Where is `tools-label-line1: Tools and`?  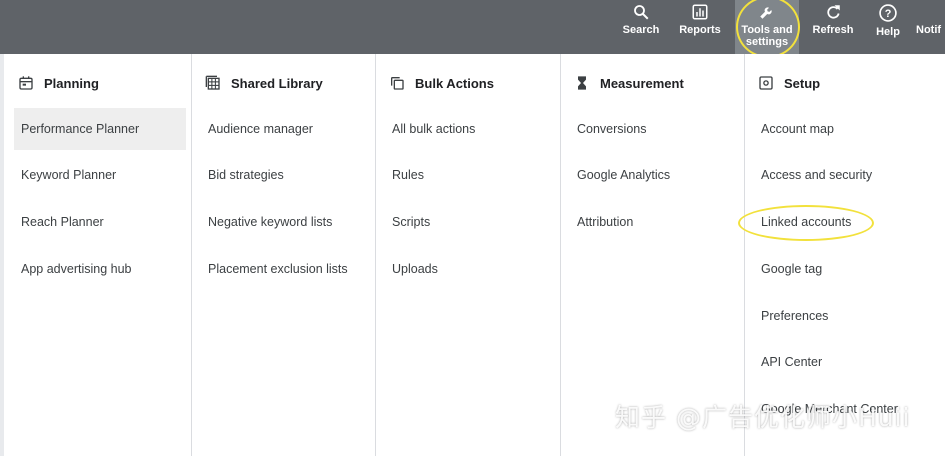
tools-label-line1: Tools and is located at coordinates (767, 30).